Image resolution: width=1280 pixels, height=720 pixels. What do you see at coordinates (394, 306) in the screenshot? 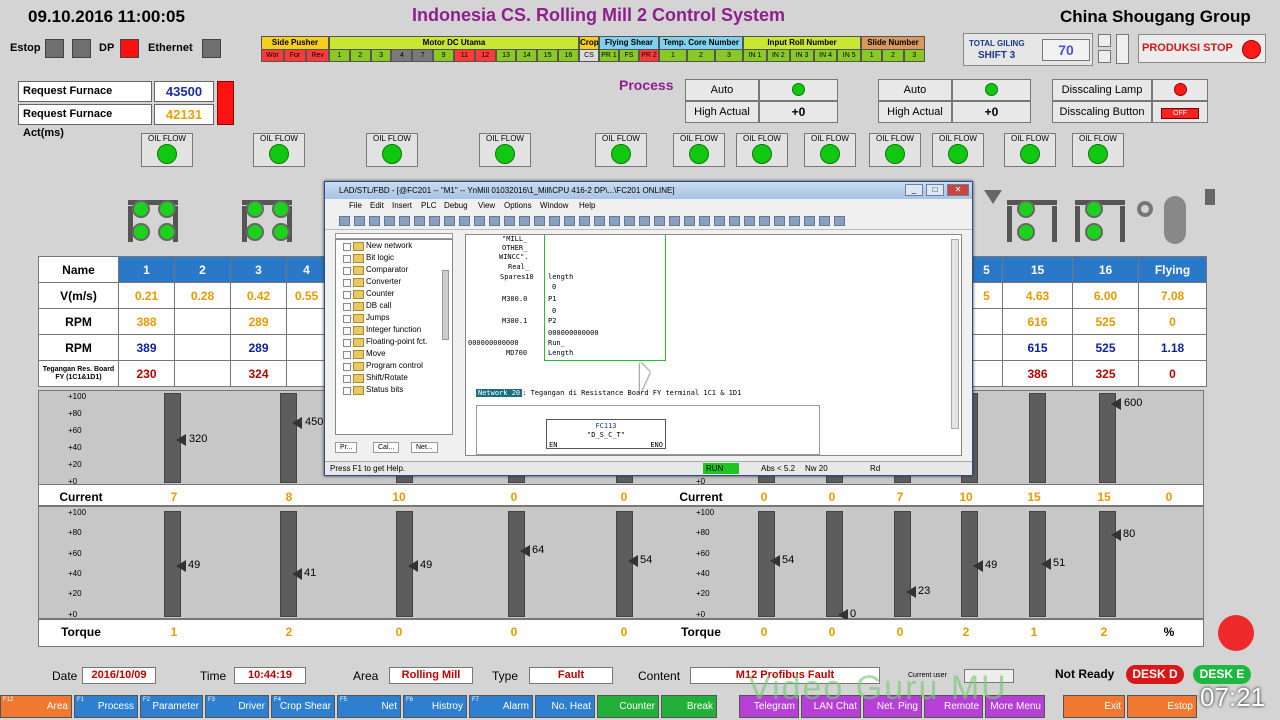
I see `tree-item: DB call` at bounding box center [394, 306].